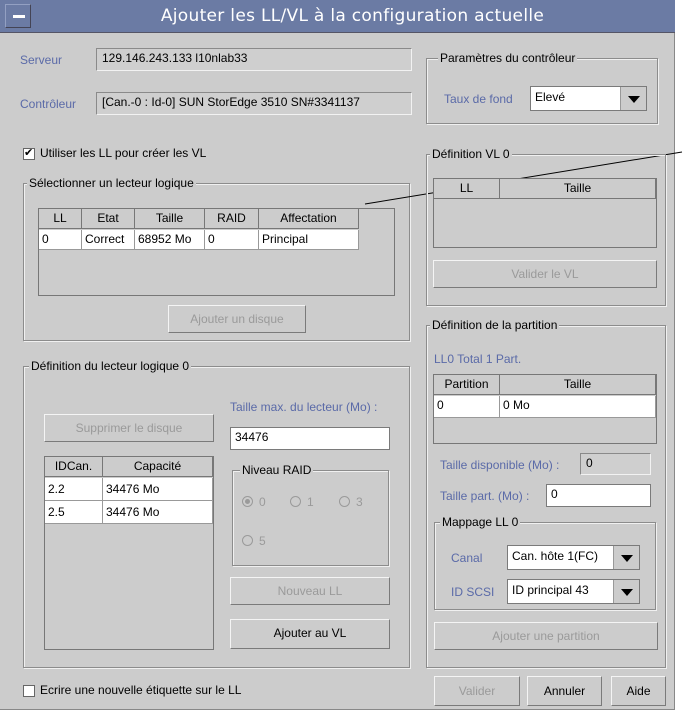 The width and height of the screenshot is (685, 722). What do you see at coordinates (500, 465) in the screenshot?
I see `available-size-label: Taille disponible (Mo) :` at bounding box center [500, 465].